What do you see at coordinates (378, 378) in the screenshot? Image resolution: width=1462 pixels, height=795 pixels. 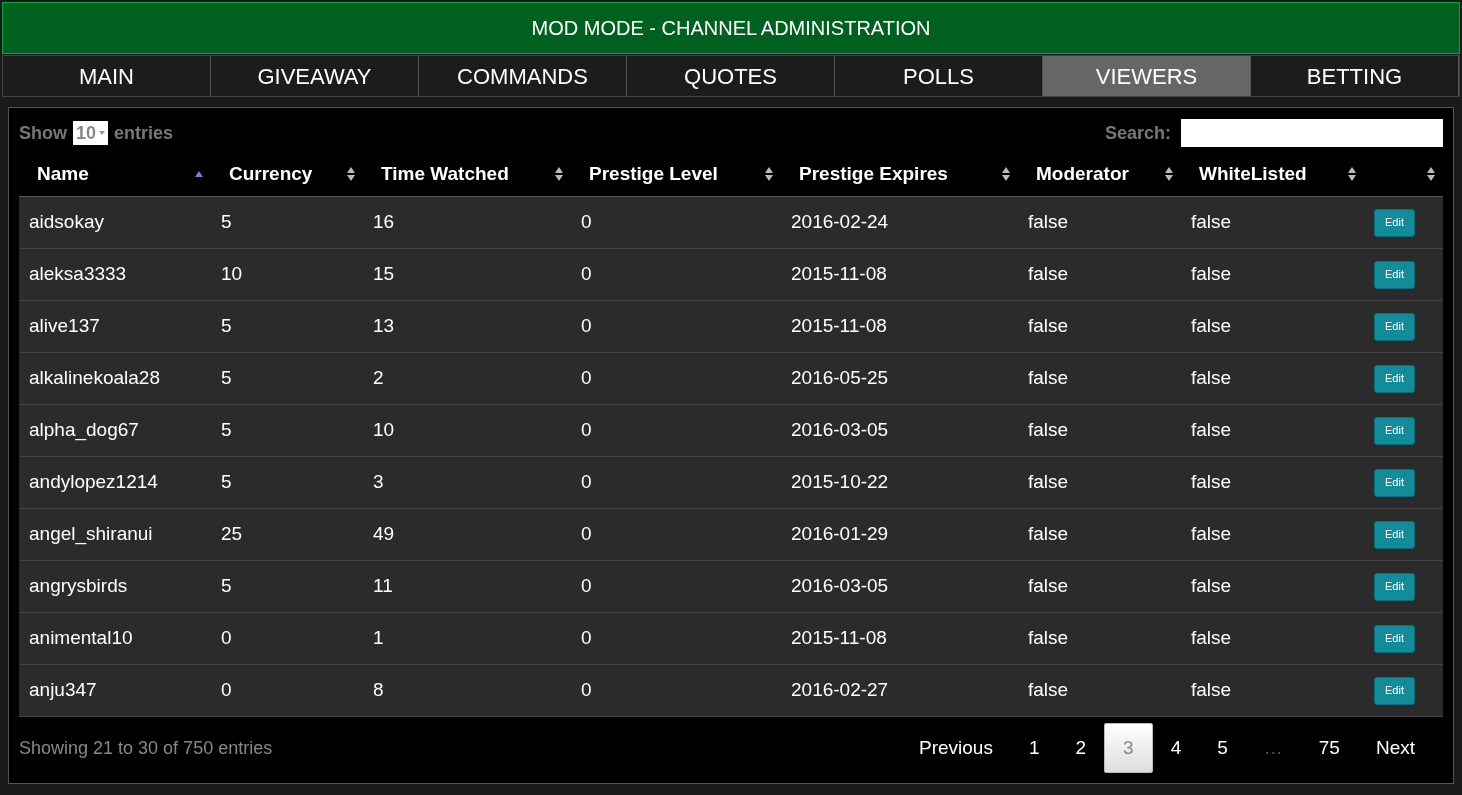 I see `table-cell: 2` at bounding box center [378, 378].